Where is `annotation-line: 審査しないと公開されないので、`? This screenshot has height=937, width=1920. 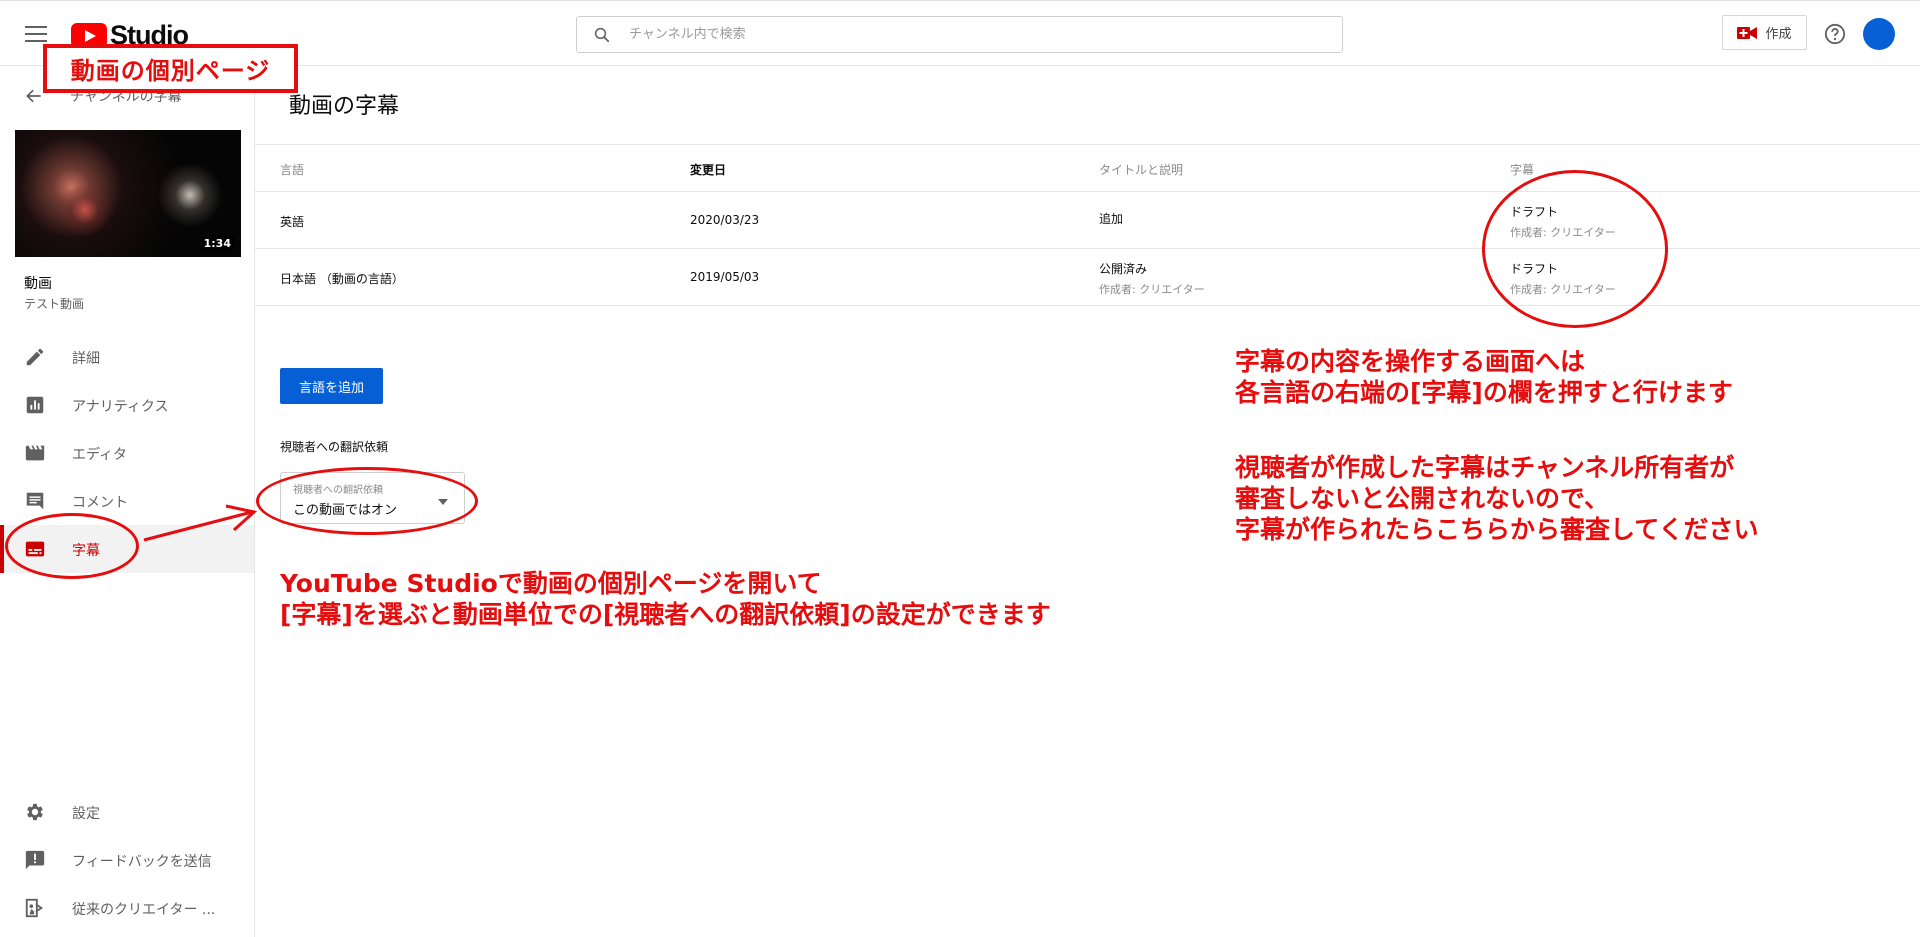
annotation-line: 審査しないと公開されないので、 is located at coordinates (1422, 498).